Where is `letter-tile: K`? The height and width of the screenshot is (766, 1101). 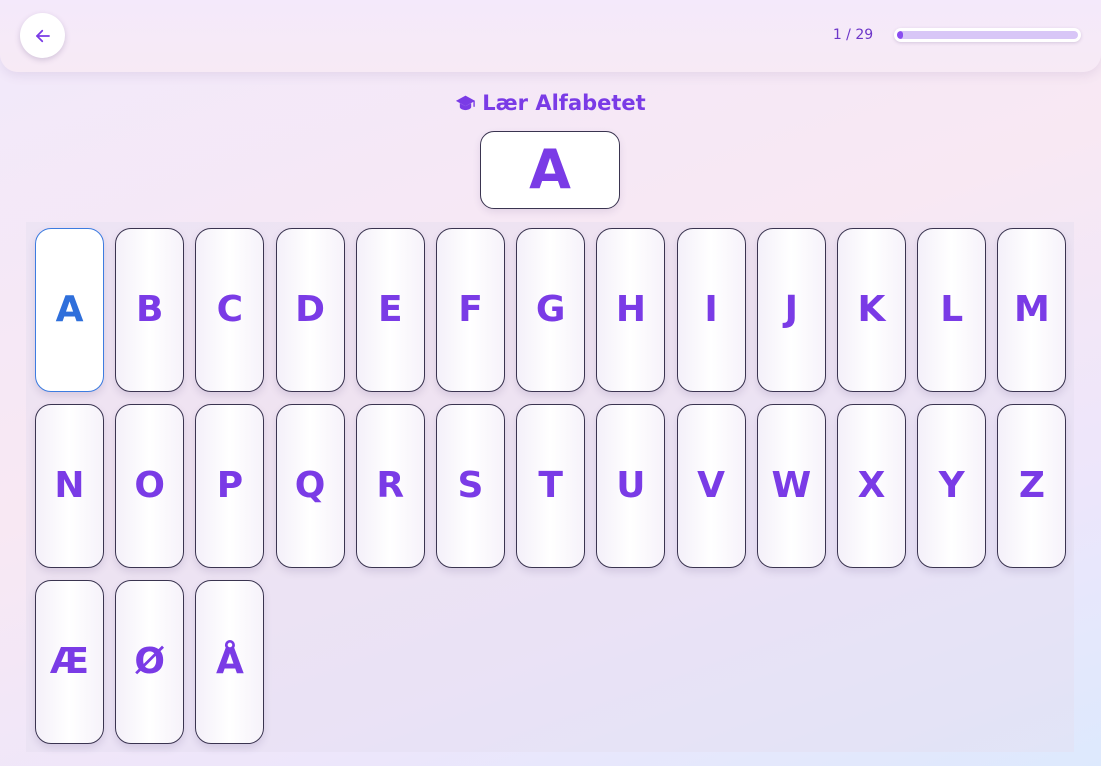
letter-tile: K is located at coordinates (871, 310).